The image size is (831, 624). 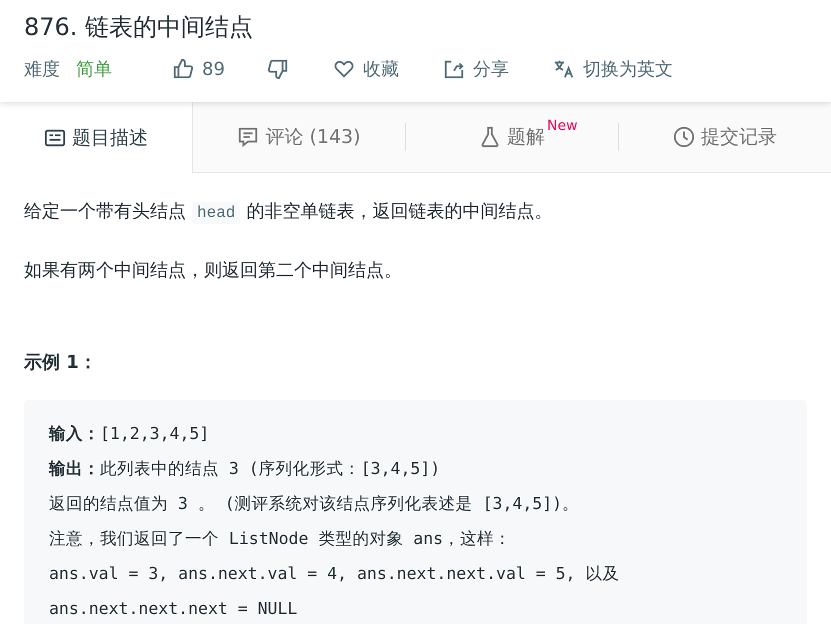 I want to click on favorite-button: 收藏, so click(x=365, y=69).